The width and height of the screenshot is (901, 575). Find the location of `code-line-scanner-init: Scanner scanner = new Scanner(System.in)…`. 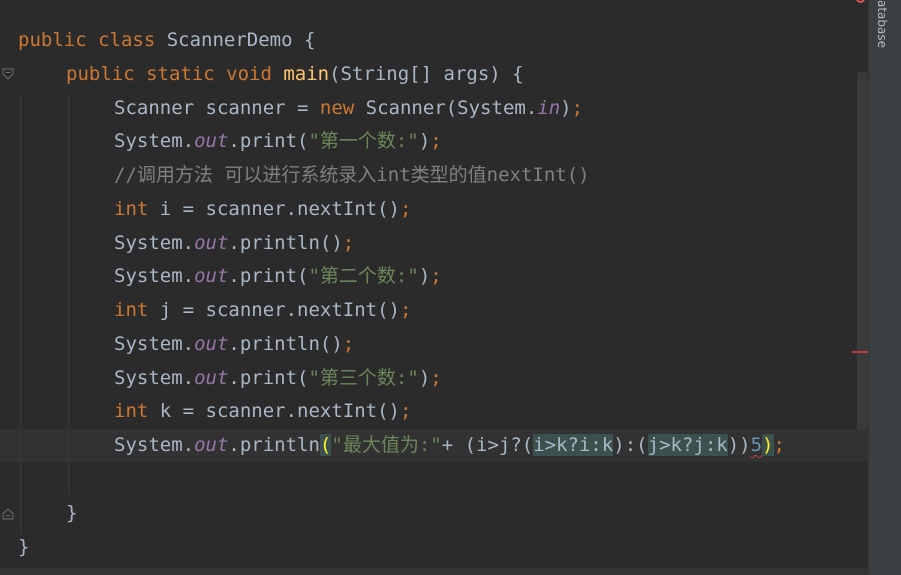

code-line-scanner-init: Scanner scanner = new Scanner(System.in)… is located at coordinates (348, 108).